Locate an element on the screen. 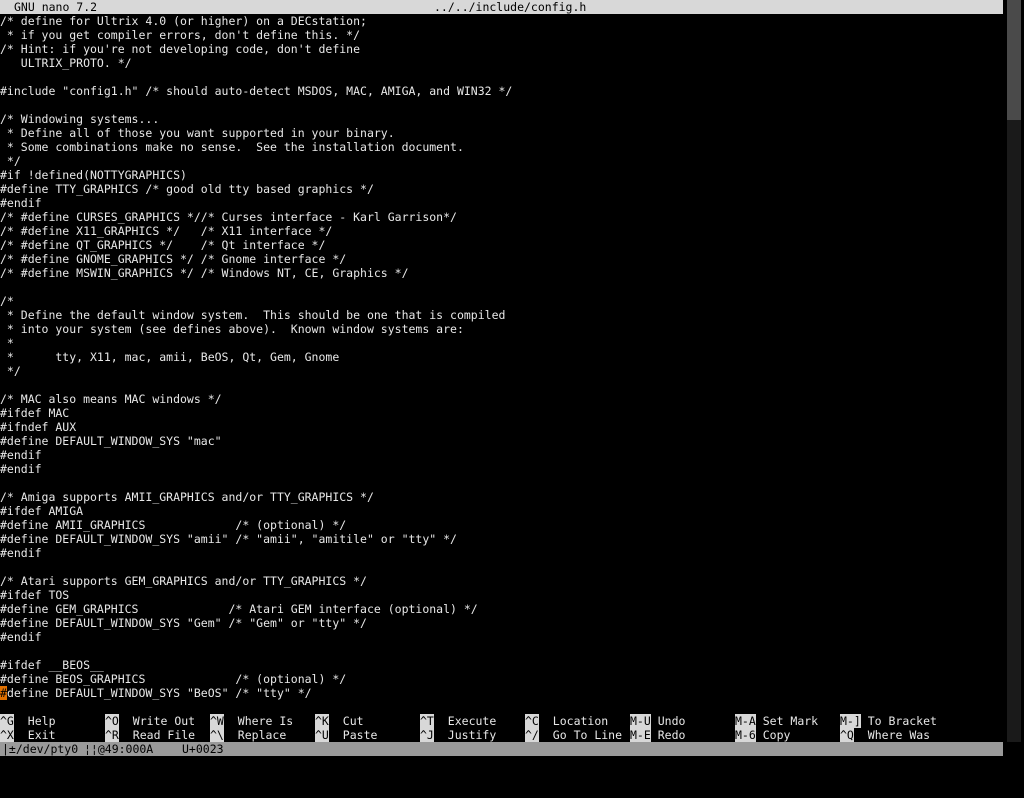 Image resolution: width=1024 pixels, height=798 pixels. shortcut-write-out: ^O Write Out is located at coordinates (150, 721).